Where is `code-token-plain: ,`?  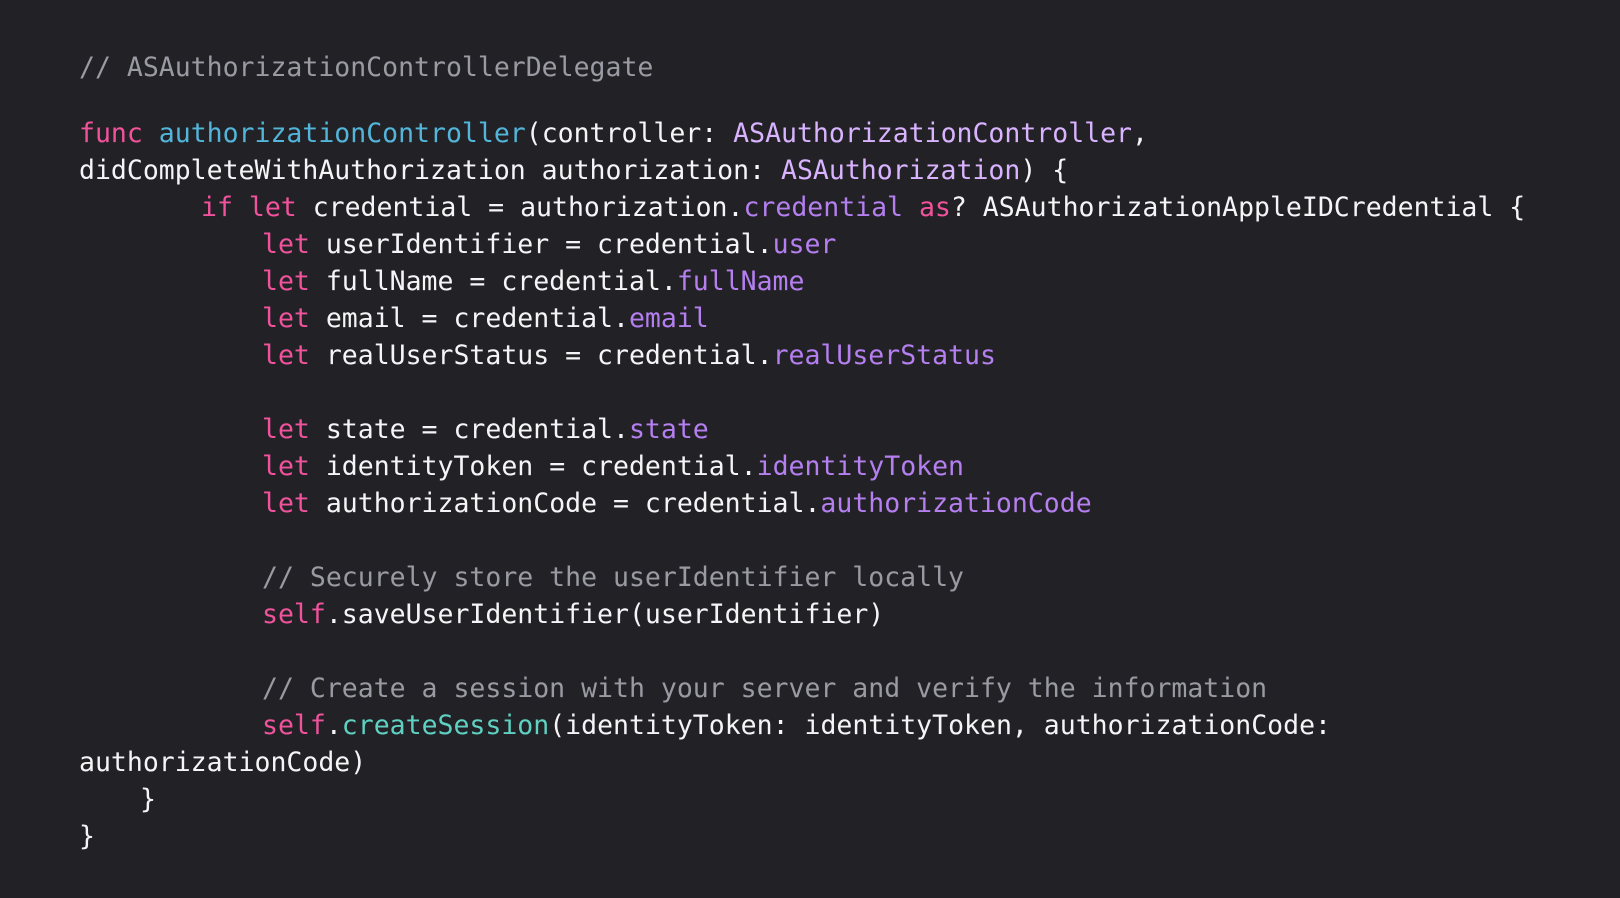
code-token-plain: , is located at coordinates (1140, 133).